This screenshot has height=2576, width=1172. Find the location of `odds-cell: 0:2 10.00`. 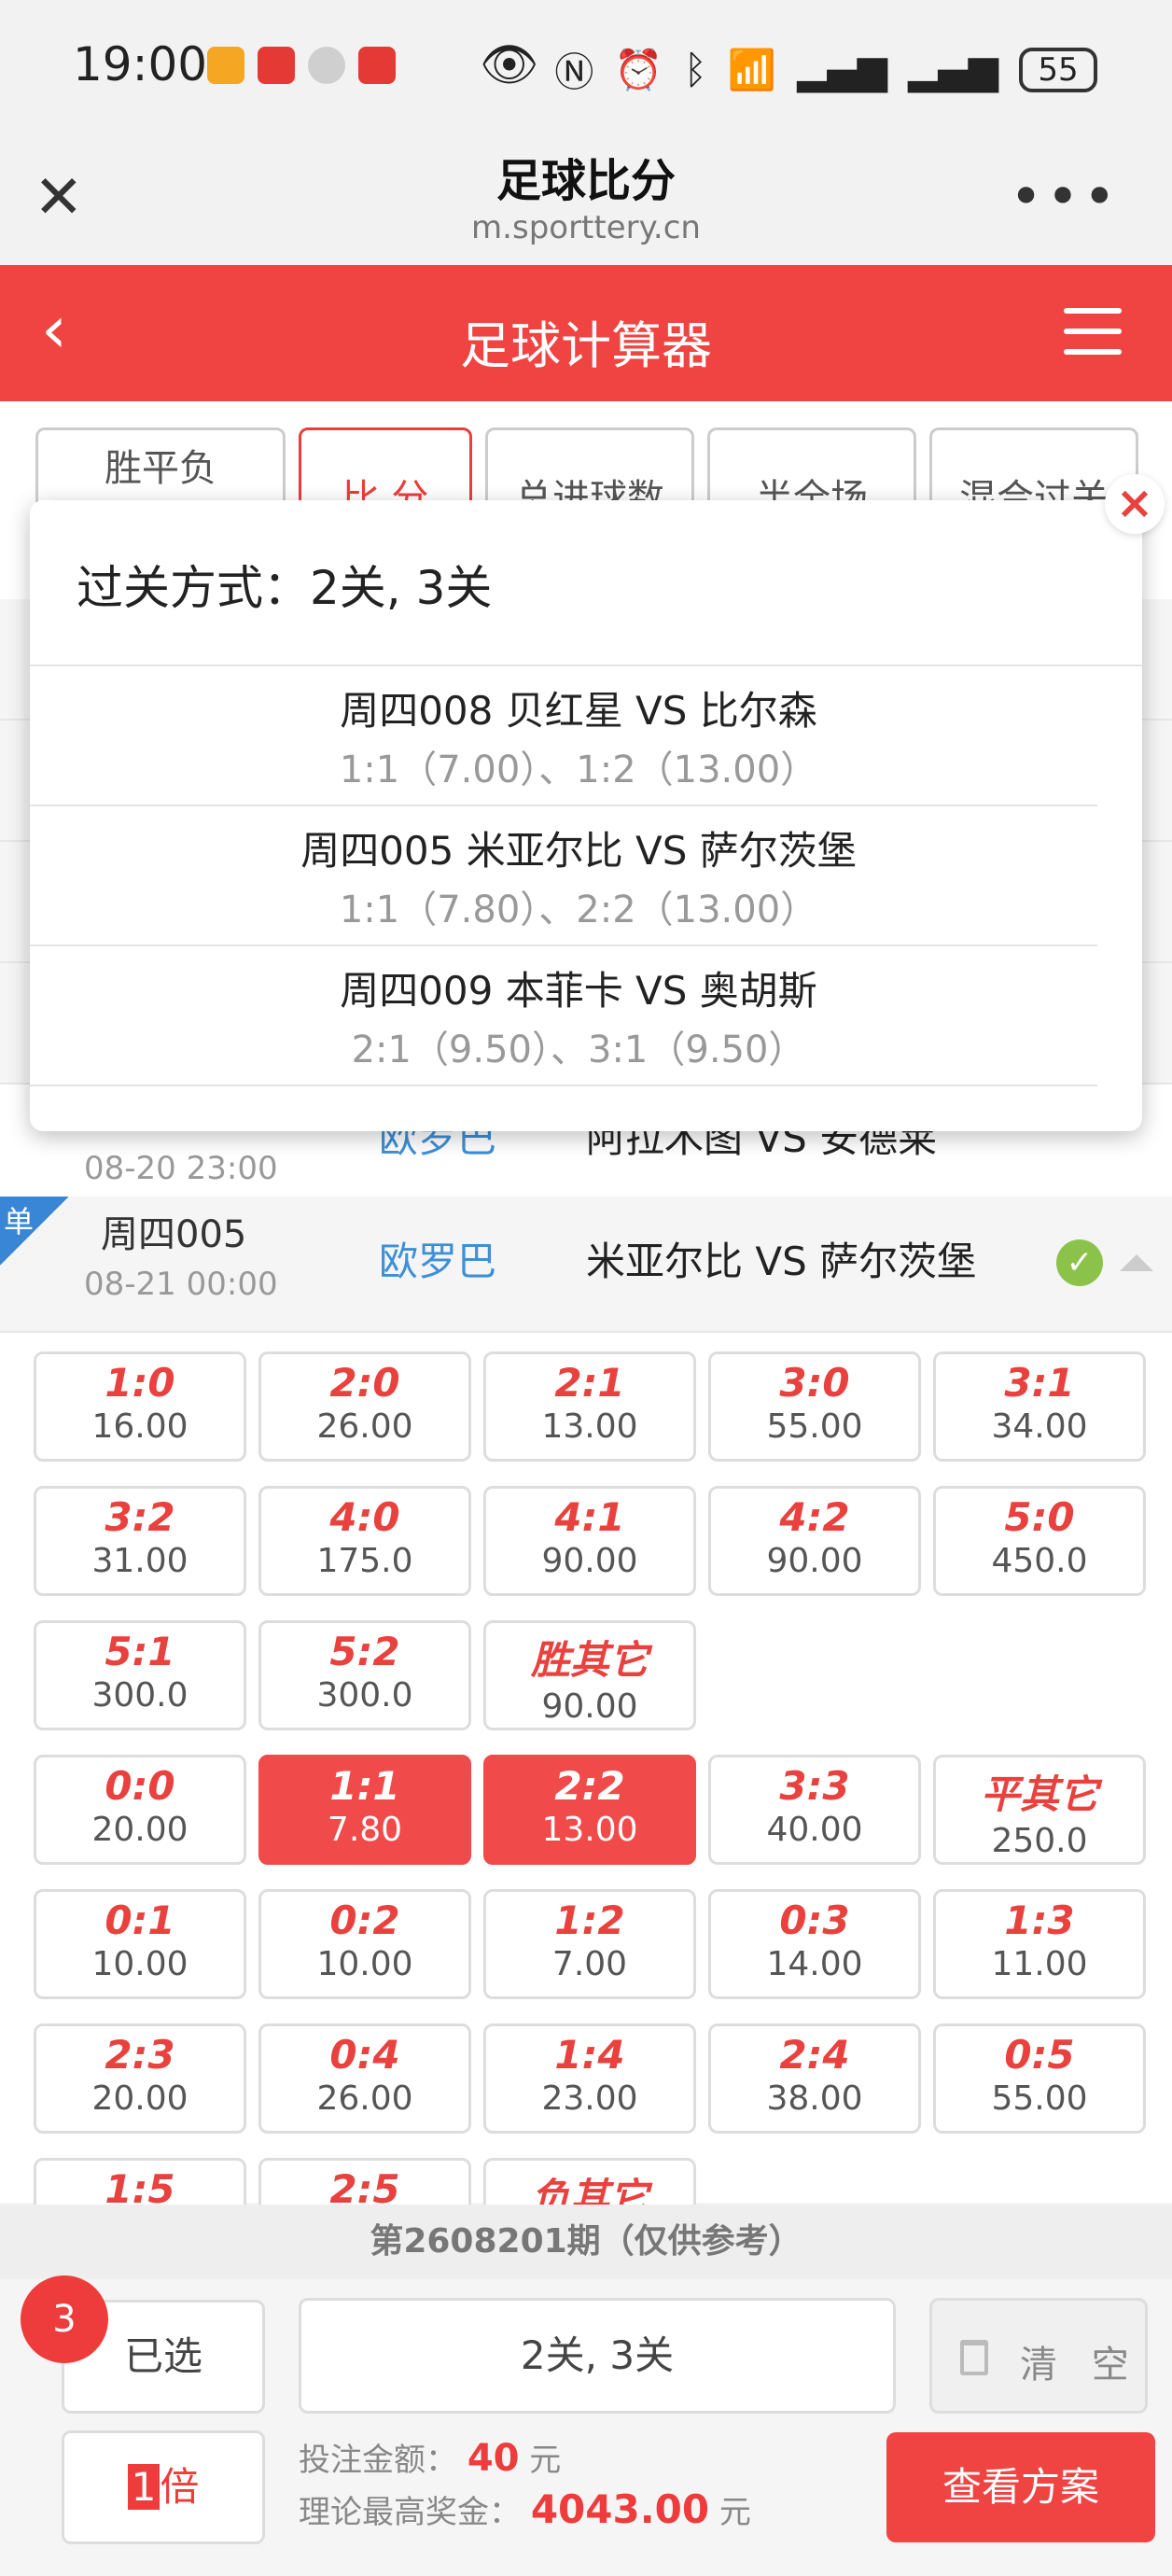

odds-cell: 0:2 10.00 is located at coordinates (364, 1944).